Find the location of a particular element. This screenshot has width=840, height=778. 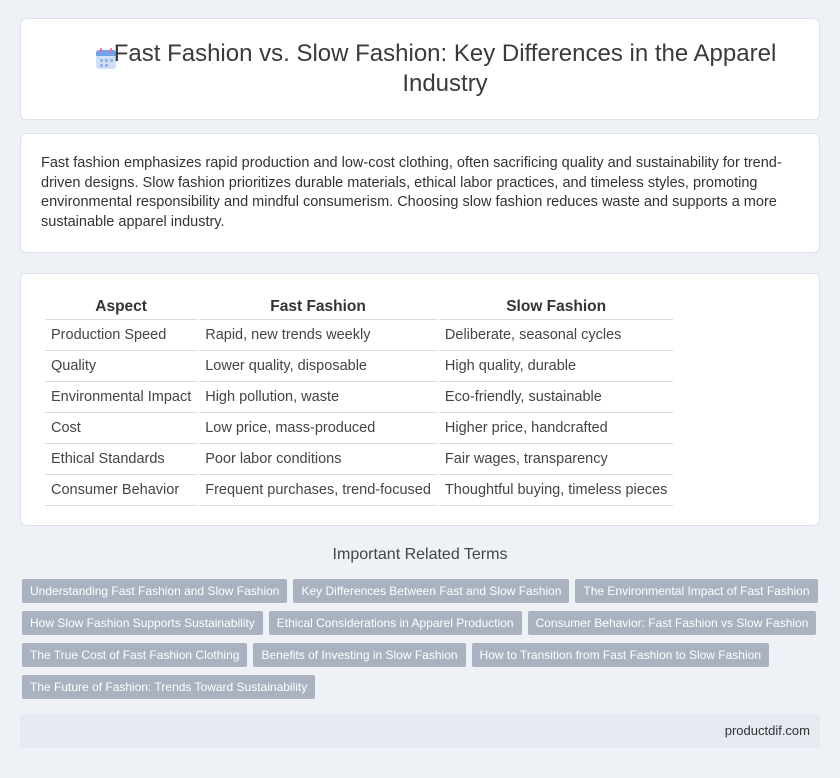

related-terms-title: Important Related Terms is located at coordinates (420, 554).